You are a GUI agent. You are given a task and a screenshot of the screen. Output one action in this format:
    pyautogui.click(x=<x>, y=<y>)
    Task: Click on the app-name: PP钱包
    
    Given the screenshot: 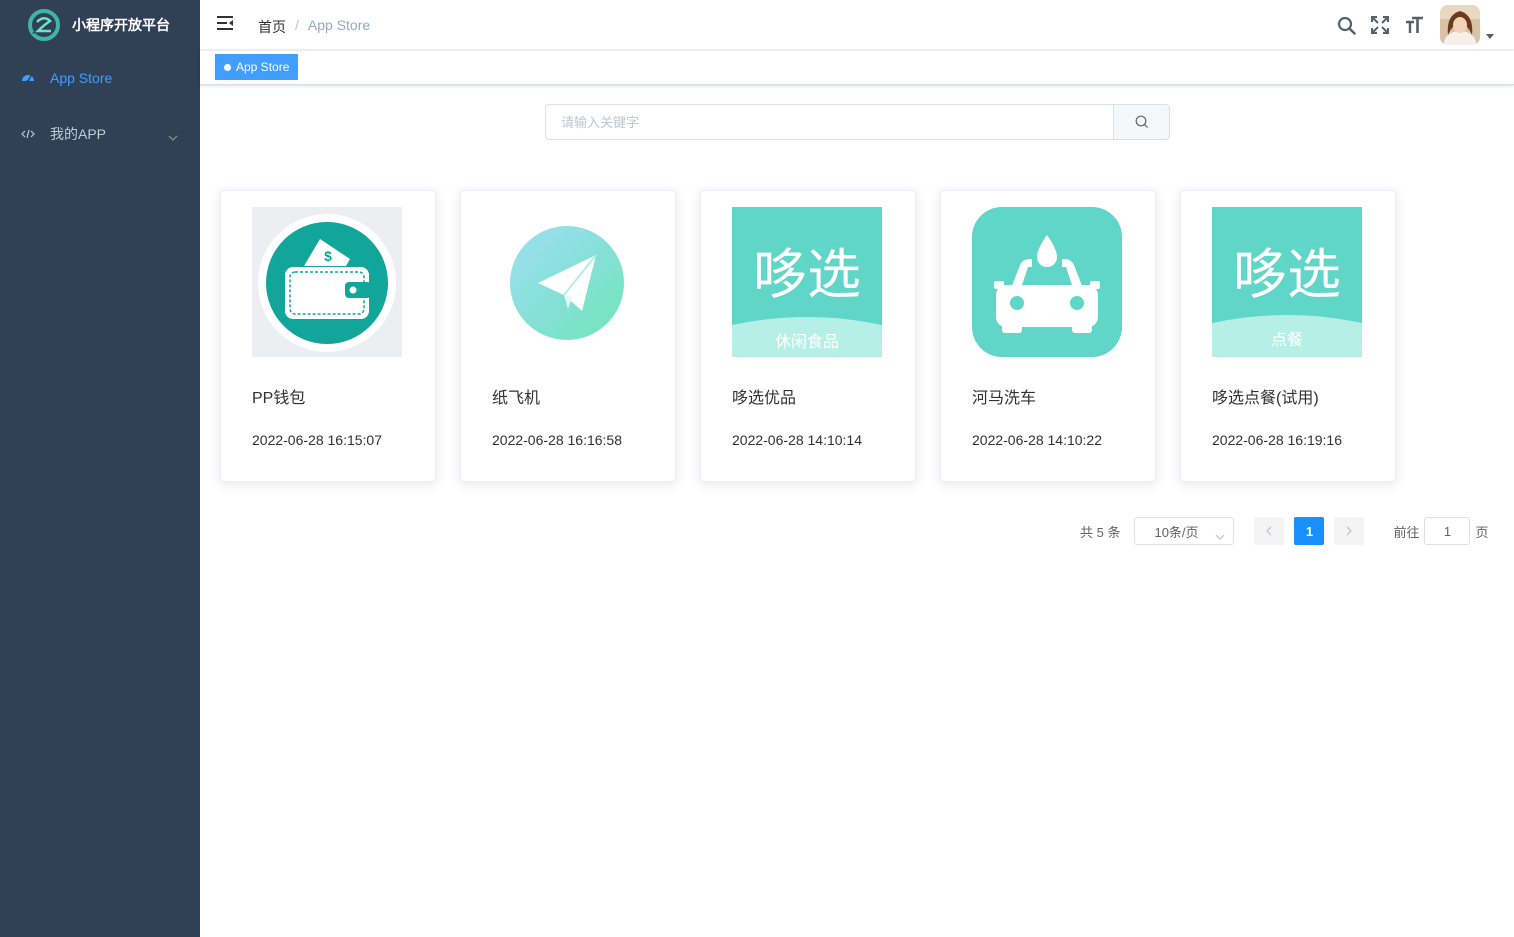 What is the action you would take?
    pyautogui.click(x=279, y=398)
    